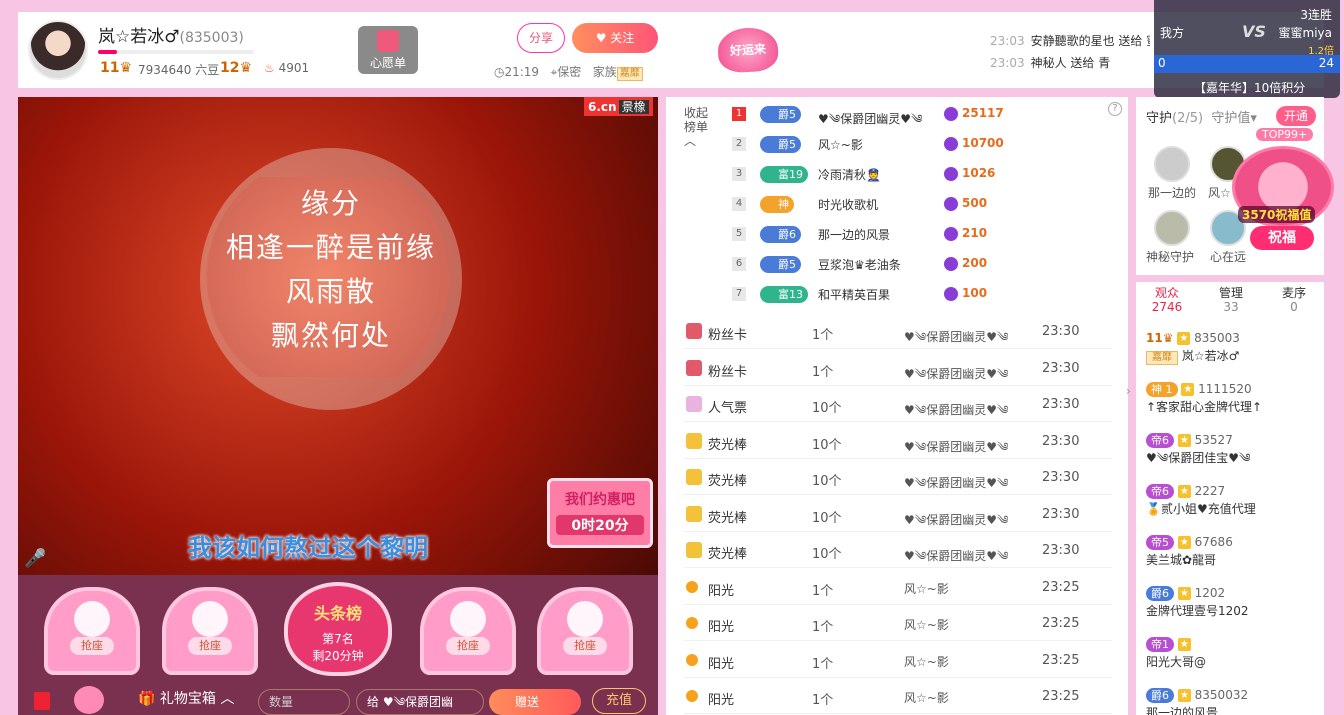 This screenshot has height=715, width=1344. I want to click on ranking-row: 4 神 时光收歌机 500, so click(925, 205).